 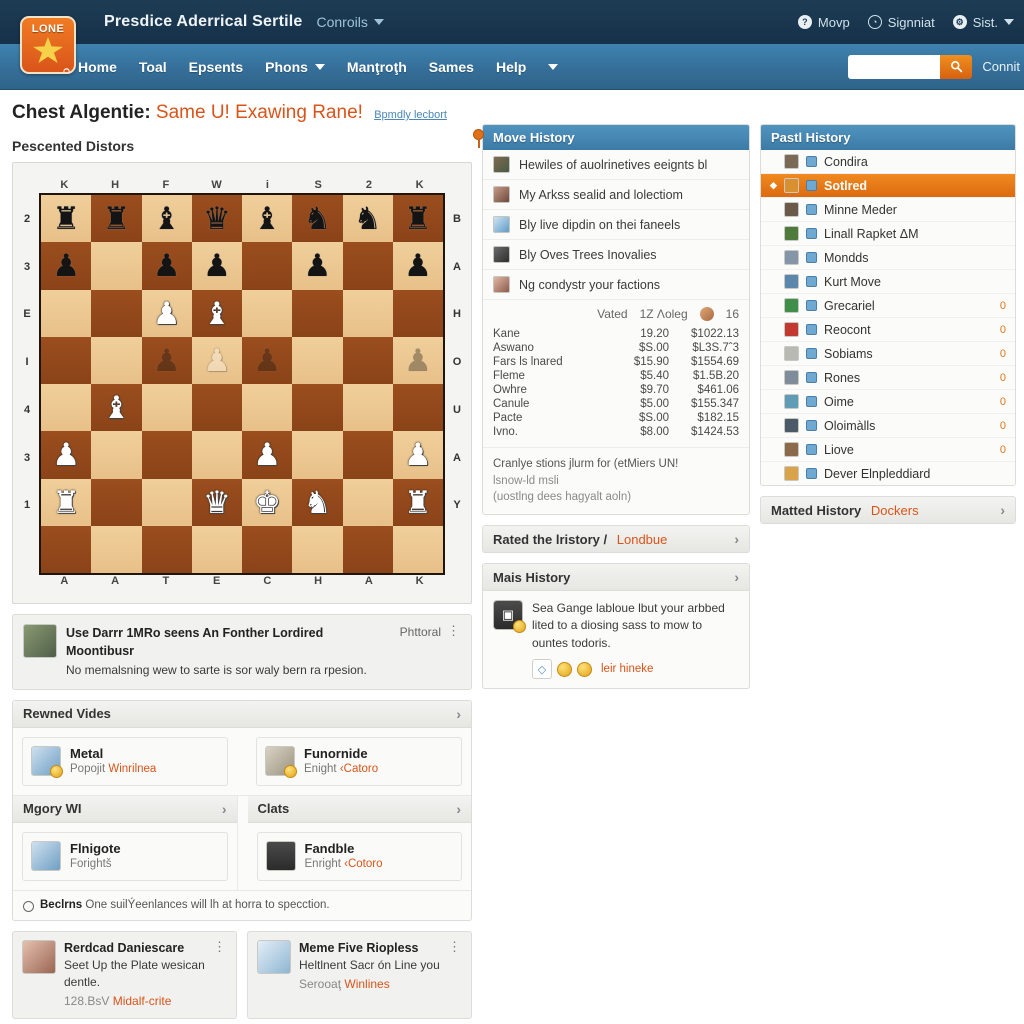 I want to click on mais-history-header: Mais History ›, so click(x=616, y=578).